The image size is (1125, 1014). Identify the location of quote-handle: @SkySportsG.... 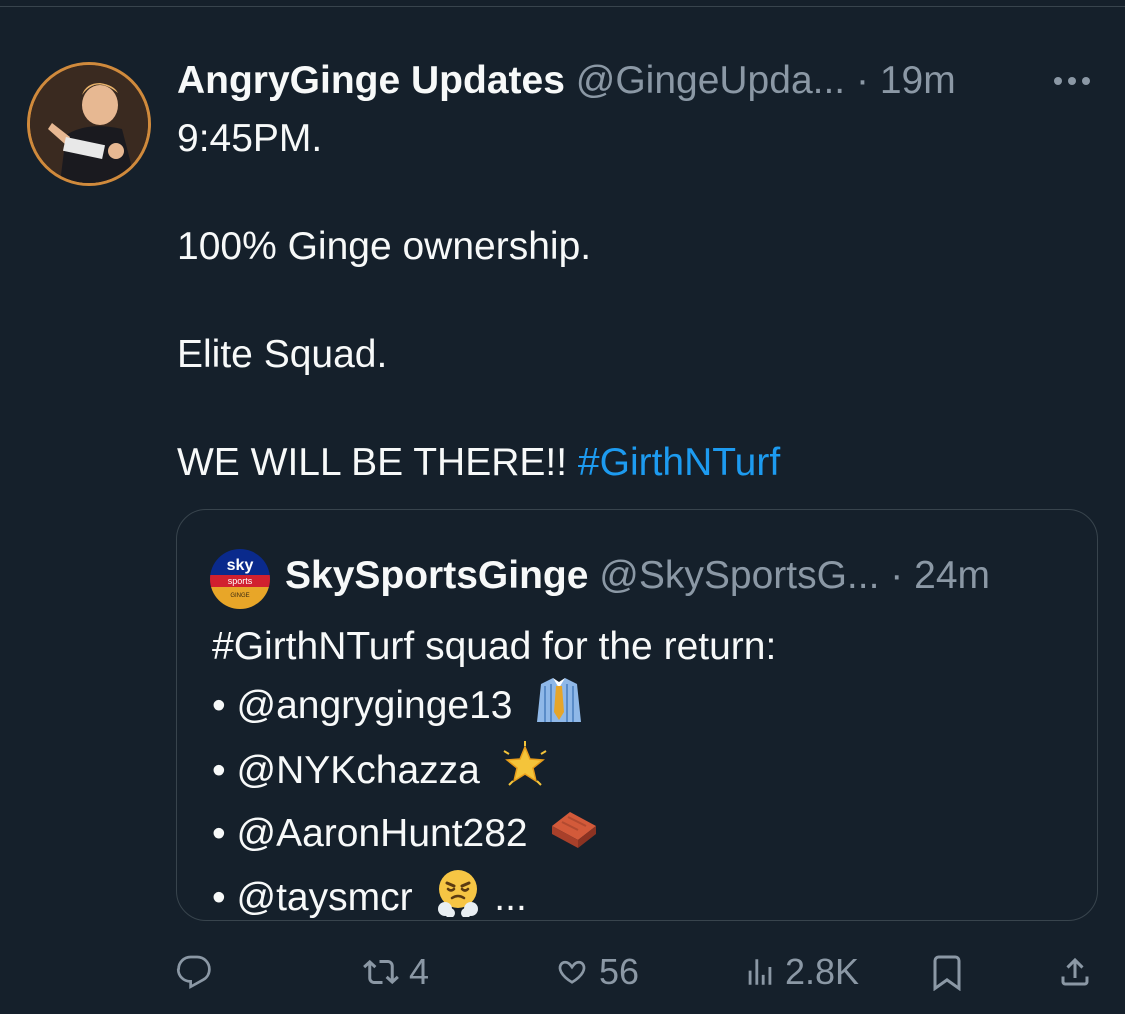
(739, 575).